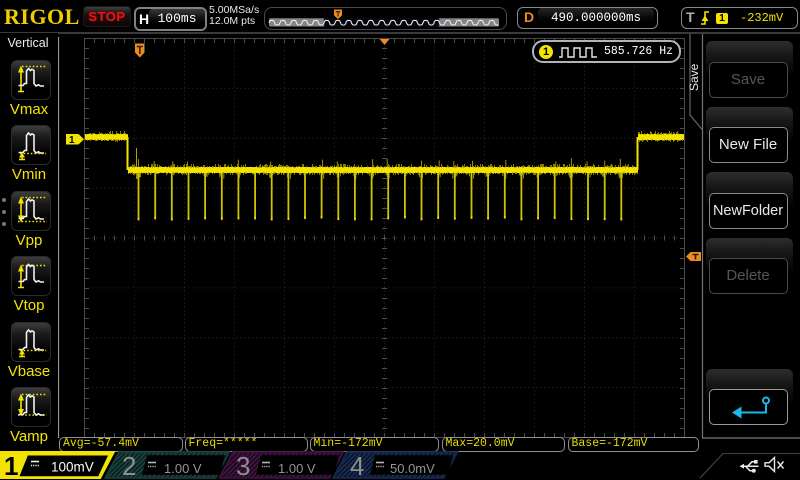 The height and width of the screenshot is (480, 800). I want to click on svg-text: 4, so click(357, 465).